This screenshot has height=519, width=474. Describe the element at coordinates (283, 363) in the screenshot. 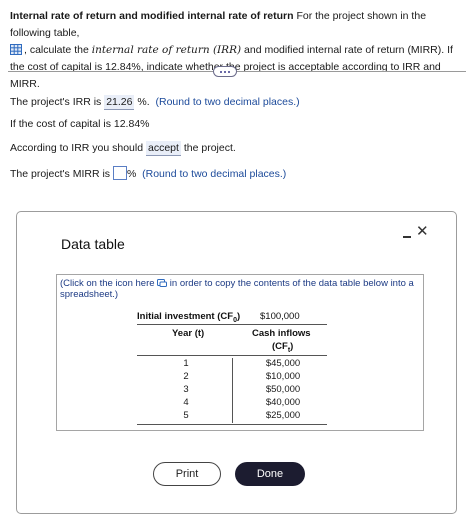

I see `cash-inflow-cell: $45,000` at that location.